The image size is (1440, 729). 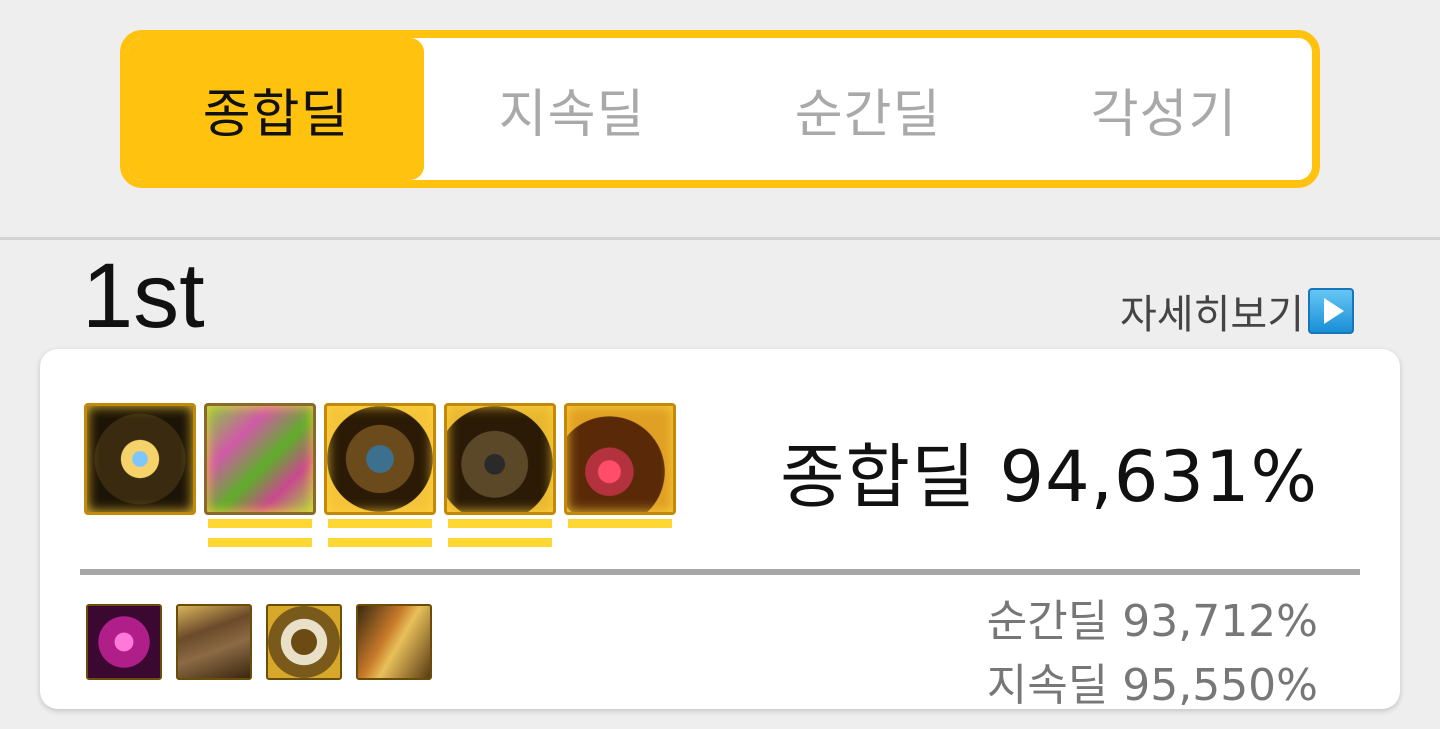 I want to click on burst-damage-value: 순간딜 93,712%, so click(x=1152, y=621).